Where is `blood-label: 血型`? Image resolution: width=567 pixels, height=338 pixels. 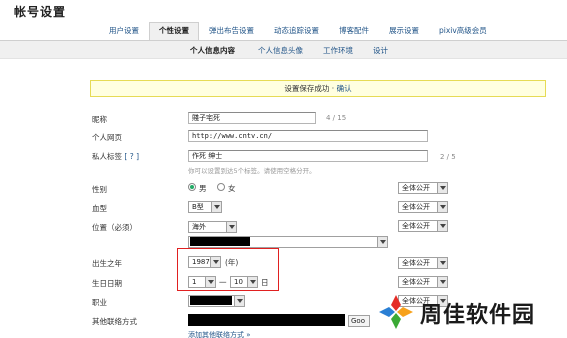 blood-label: 血型 is located at coordinates (99, 208).